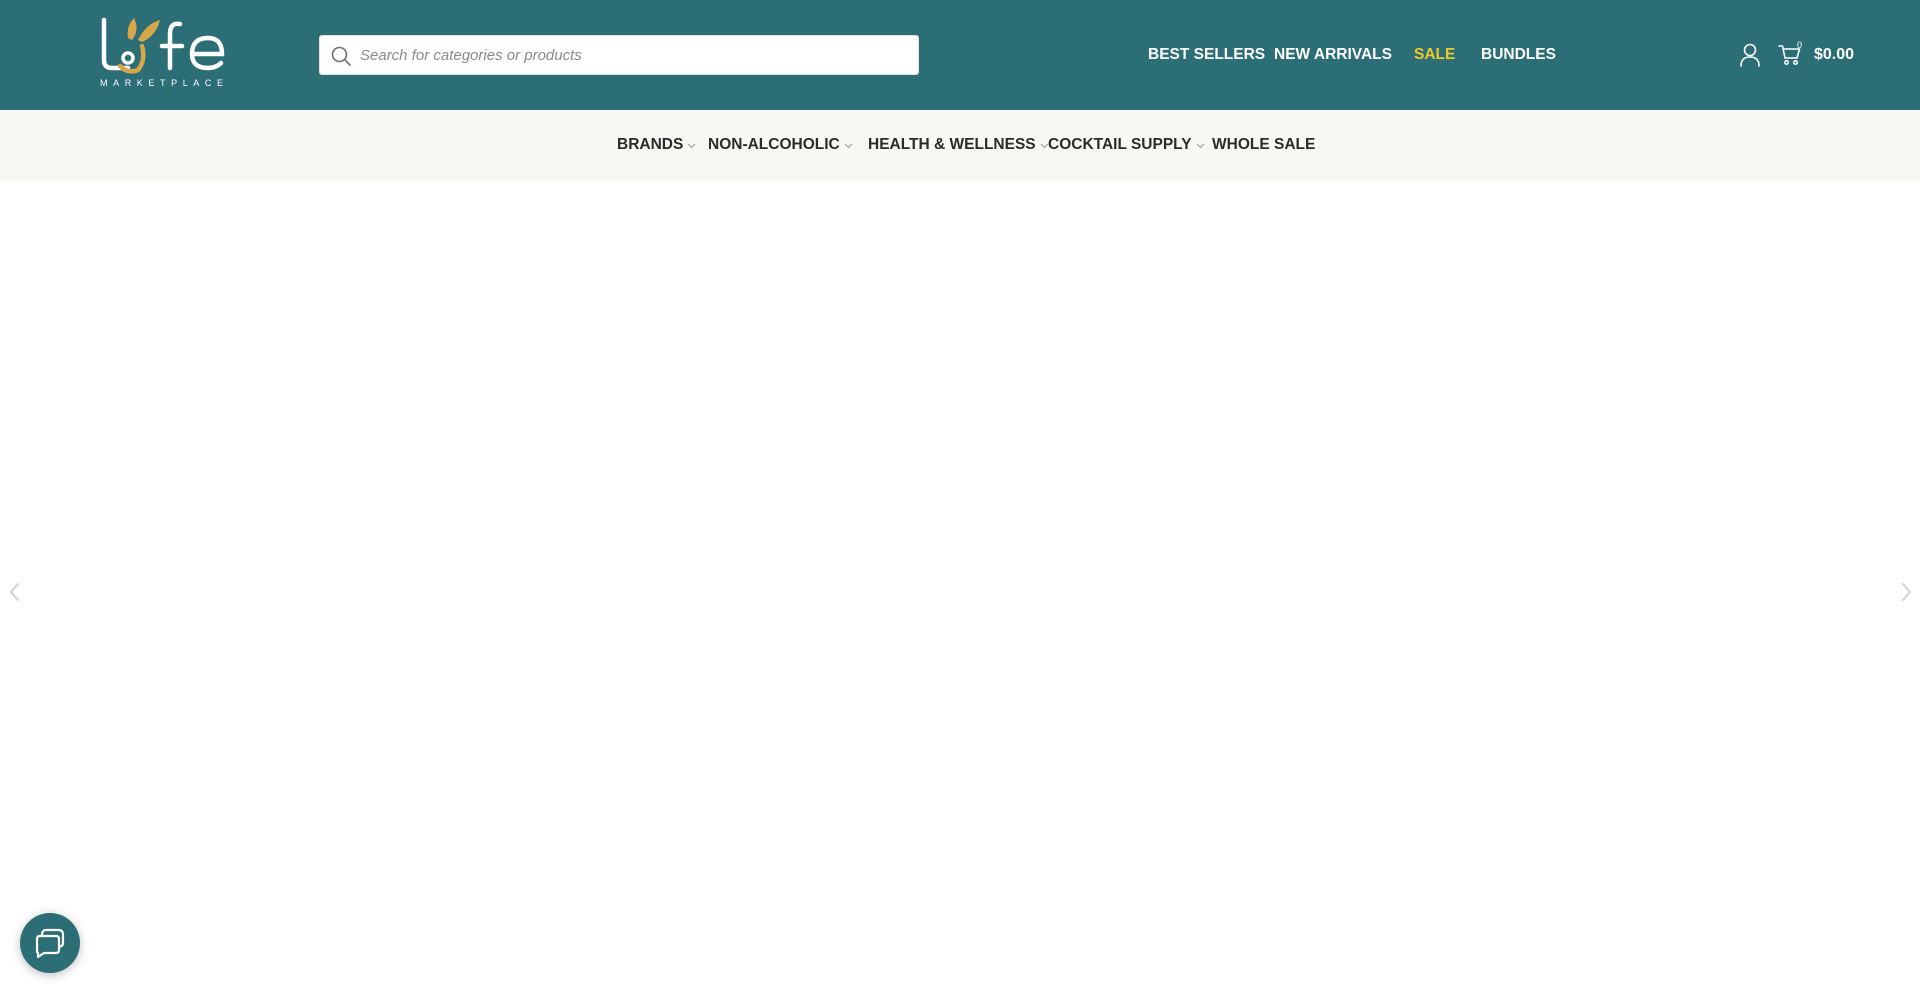 Image resolution: width=1920 pixels, height=993 pixels. I want to click on site-logo: MARKETPLACE, so click(163, 53).